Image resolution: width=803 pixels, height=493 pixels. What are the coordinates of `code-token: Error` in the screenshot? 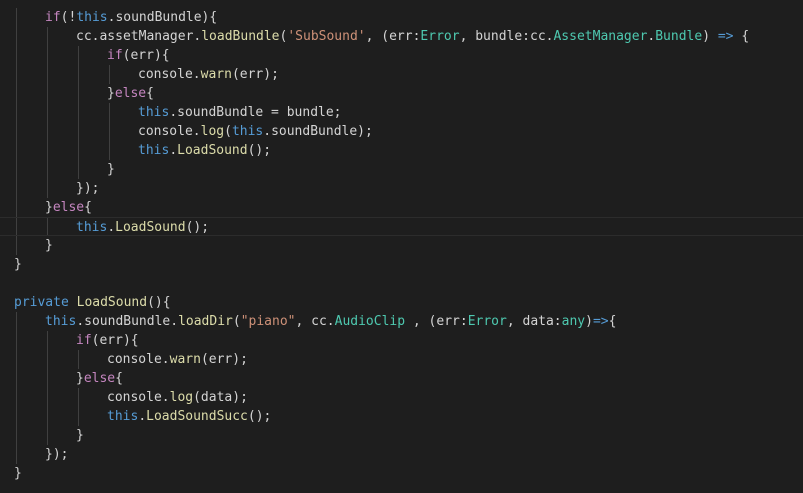 It's located at (487, 321).